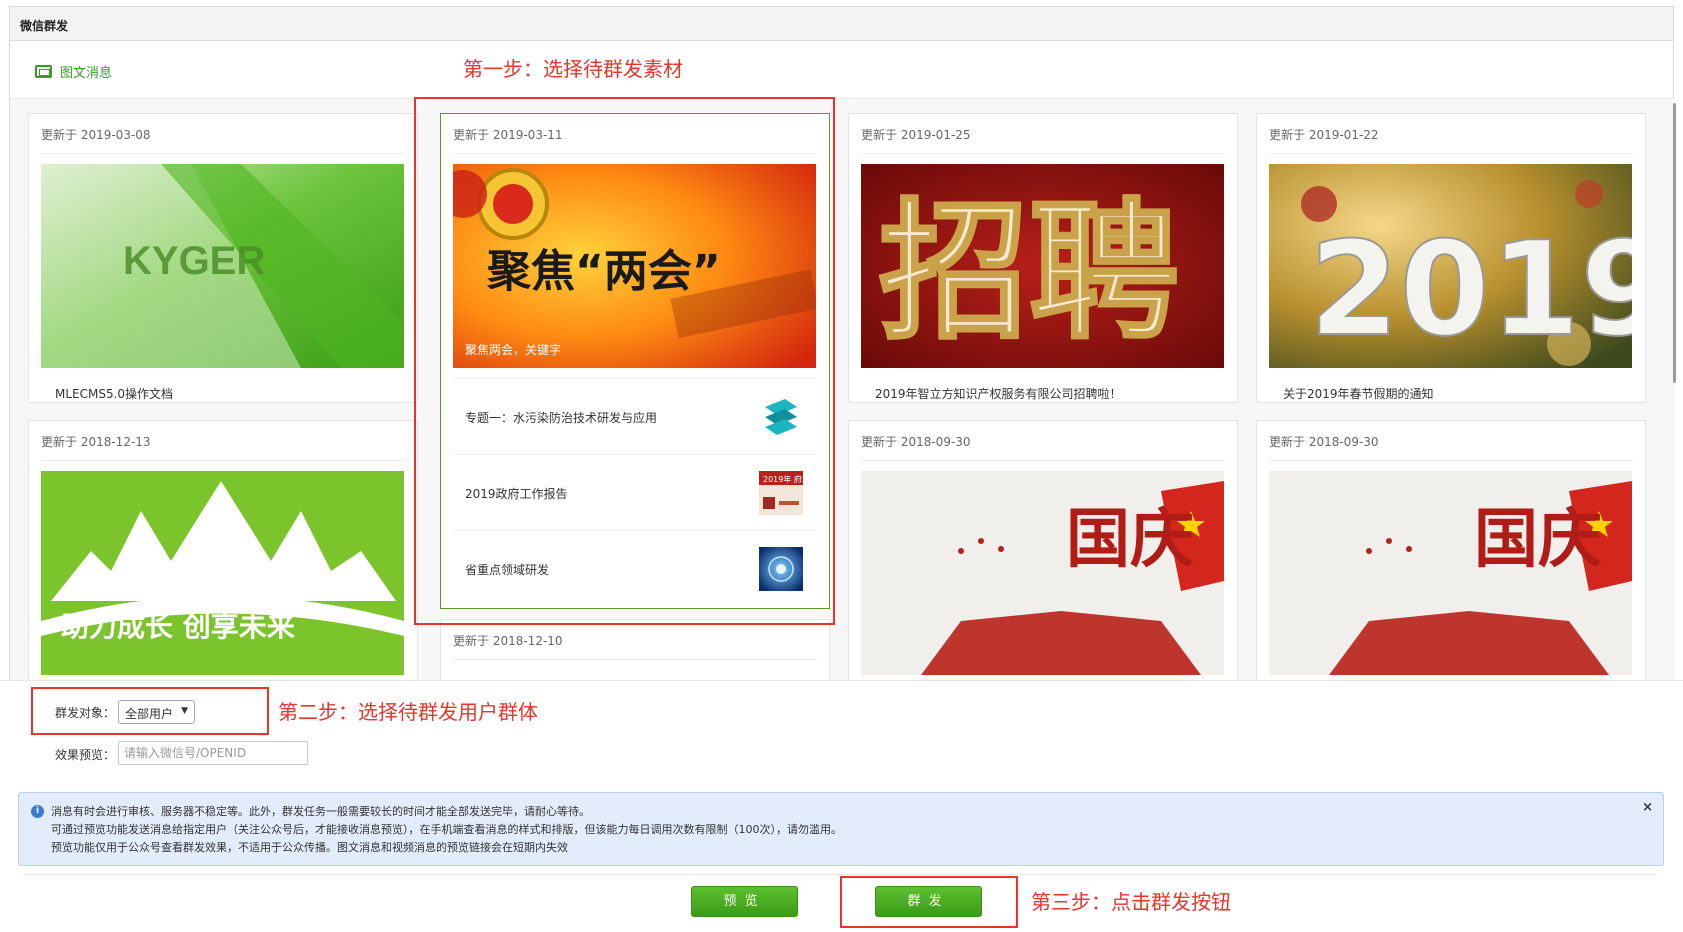 The width and height of the screenshot is (1683, 932). I want to click on material-card: 更新于 2019-01-22 2019 关于2019年春节假期的通知, so click(1451, 258).